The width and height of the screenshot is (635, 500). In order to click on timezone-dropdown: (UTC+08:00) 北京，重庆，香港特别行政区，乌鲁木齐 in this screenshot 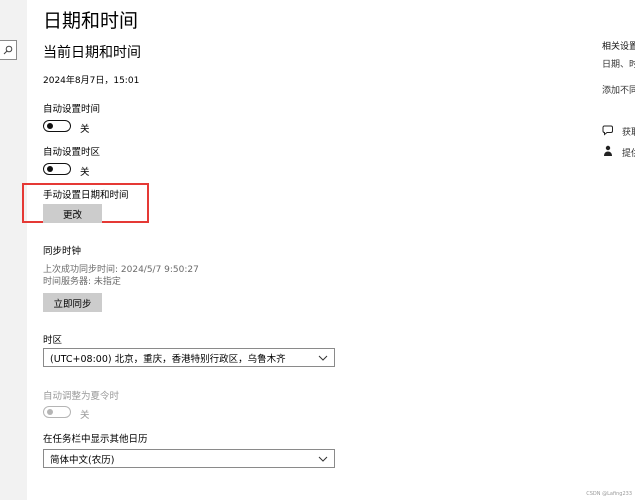, I will do `click(189, 357)`.